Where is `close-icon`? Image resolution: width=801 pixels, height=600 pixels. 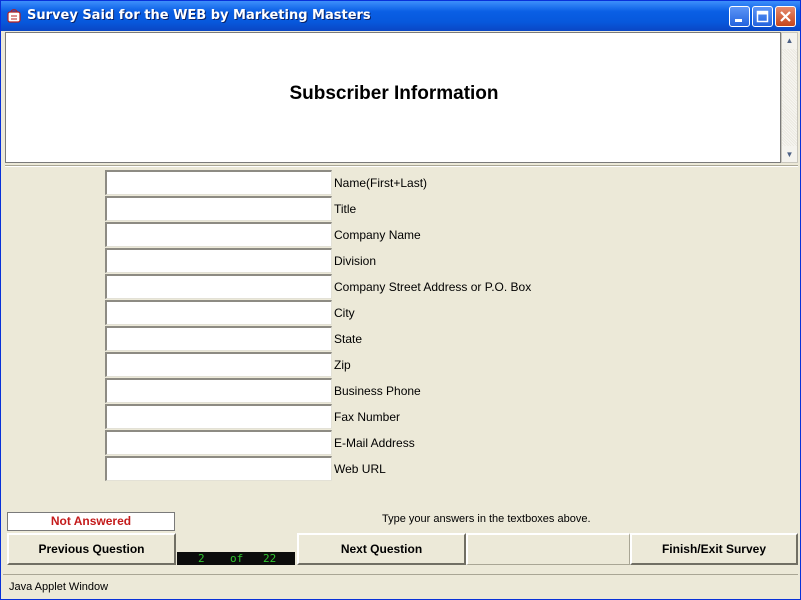 close-icon is located at coordinates (785, 16).